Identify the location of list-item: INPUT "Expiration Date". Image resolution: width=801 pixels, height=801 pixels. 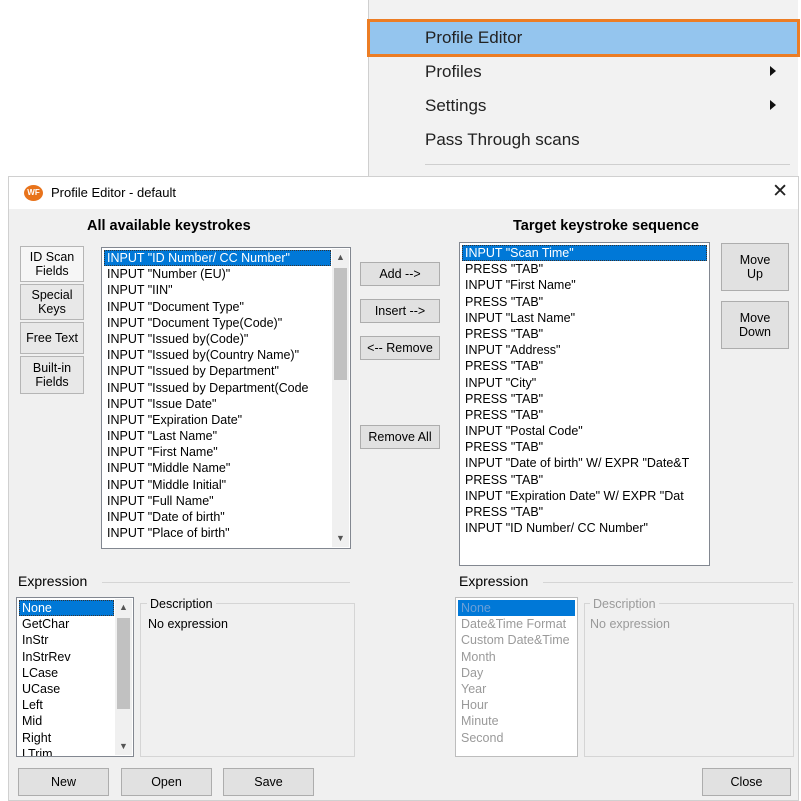
(217, 420).